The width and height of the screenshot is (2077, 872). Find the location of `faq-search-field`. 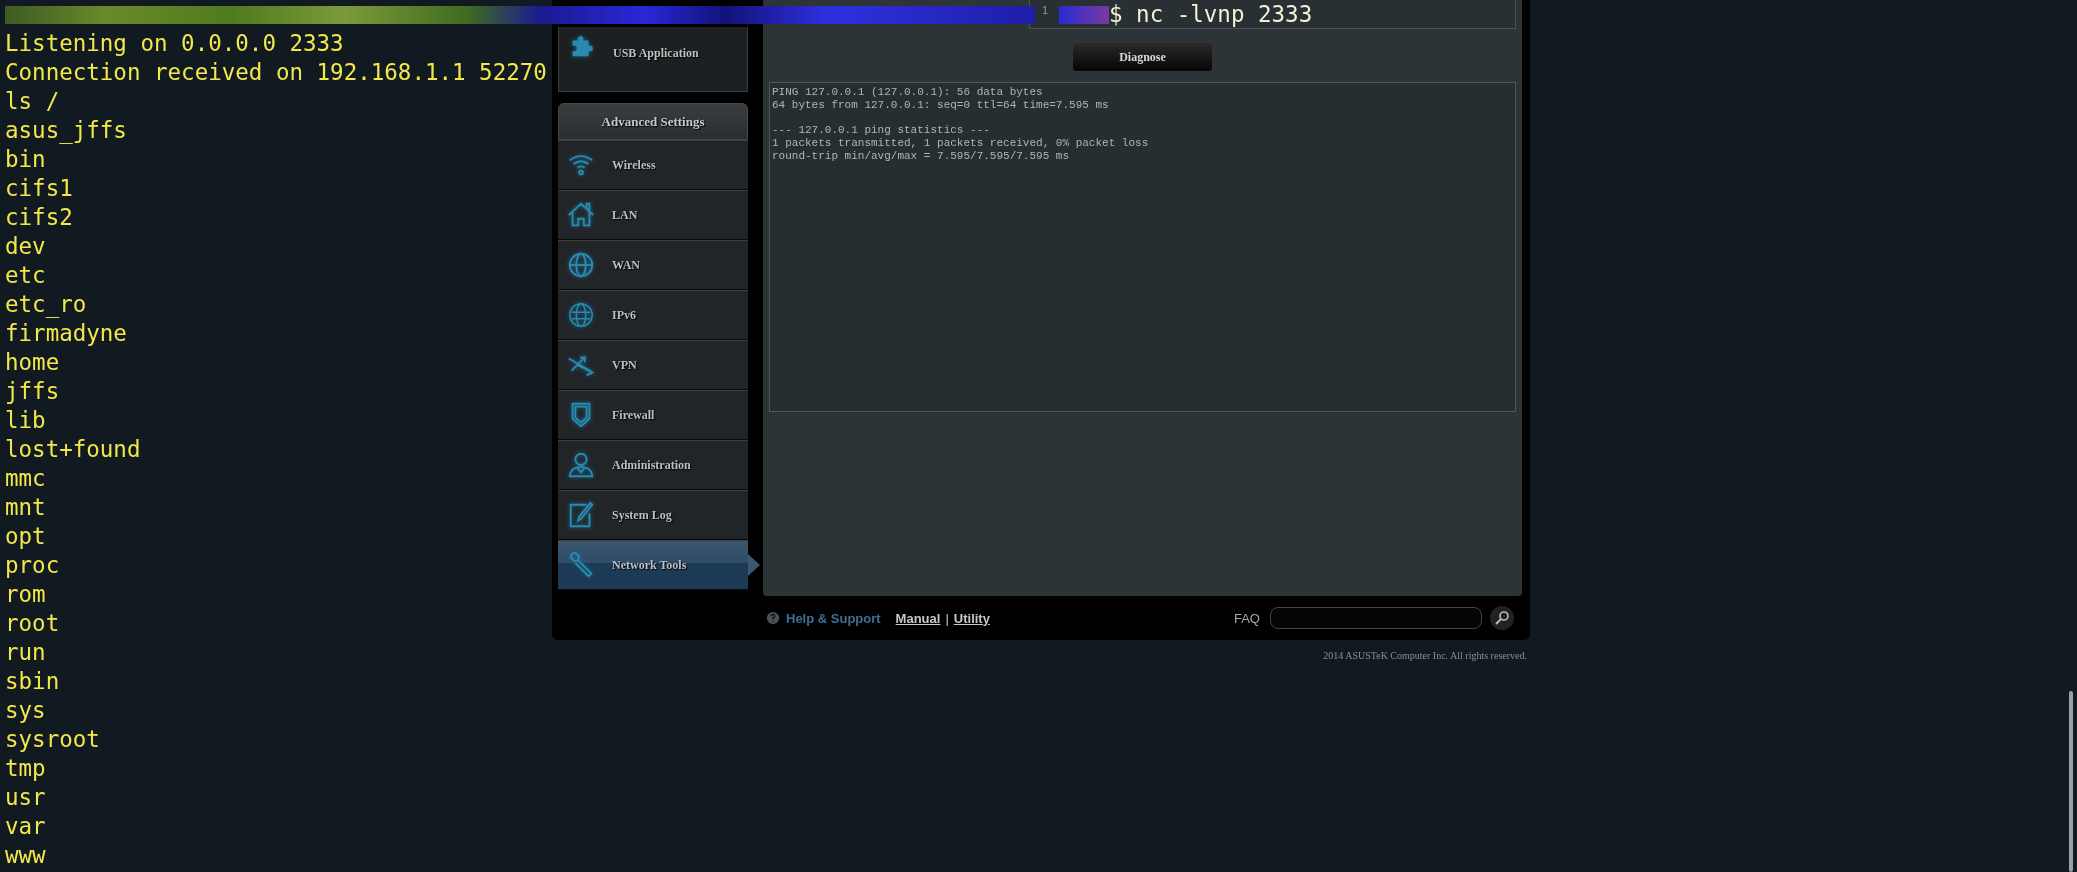

faq-search-field is located at coordinates (1375, 618).